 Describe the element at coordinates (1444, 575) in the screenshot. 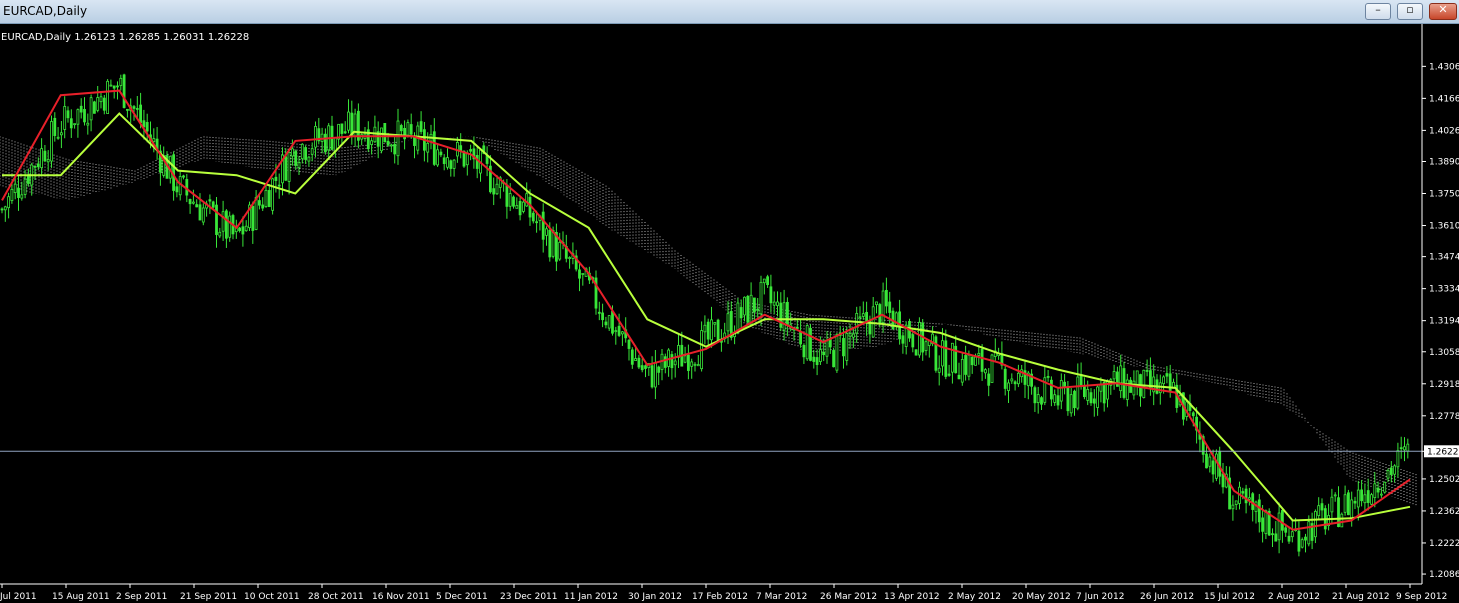

I see `price-tick-label: 1.20860` at that location.